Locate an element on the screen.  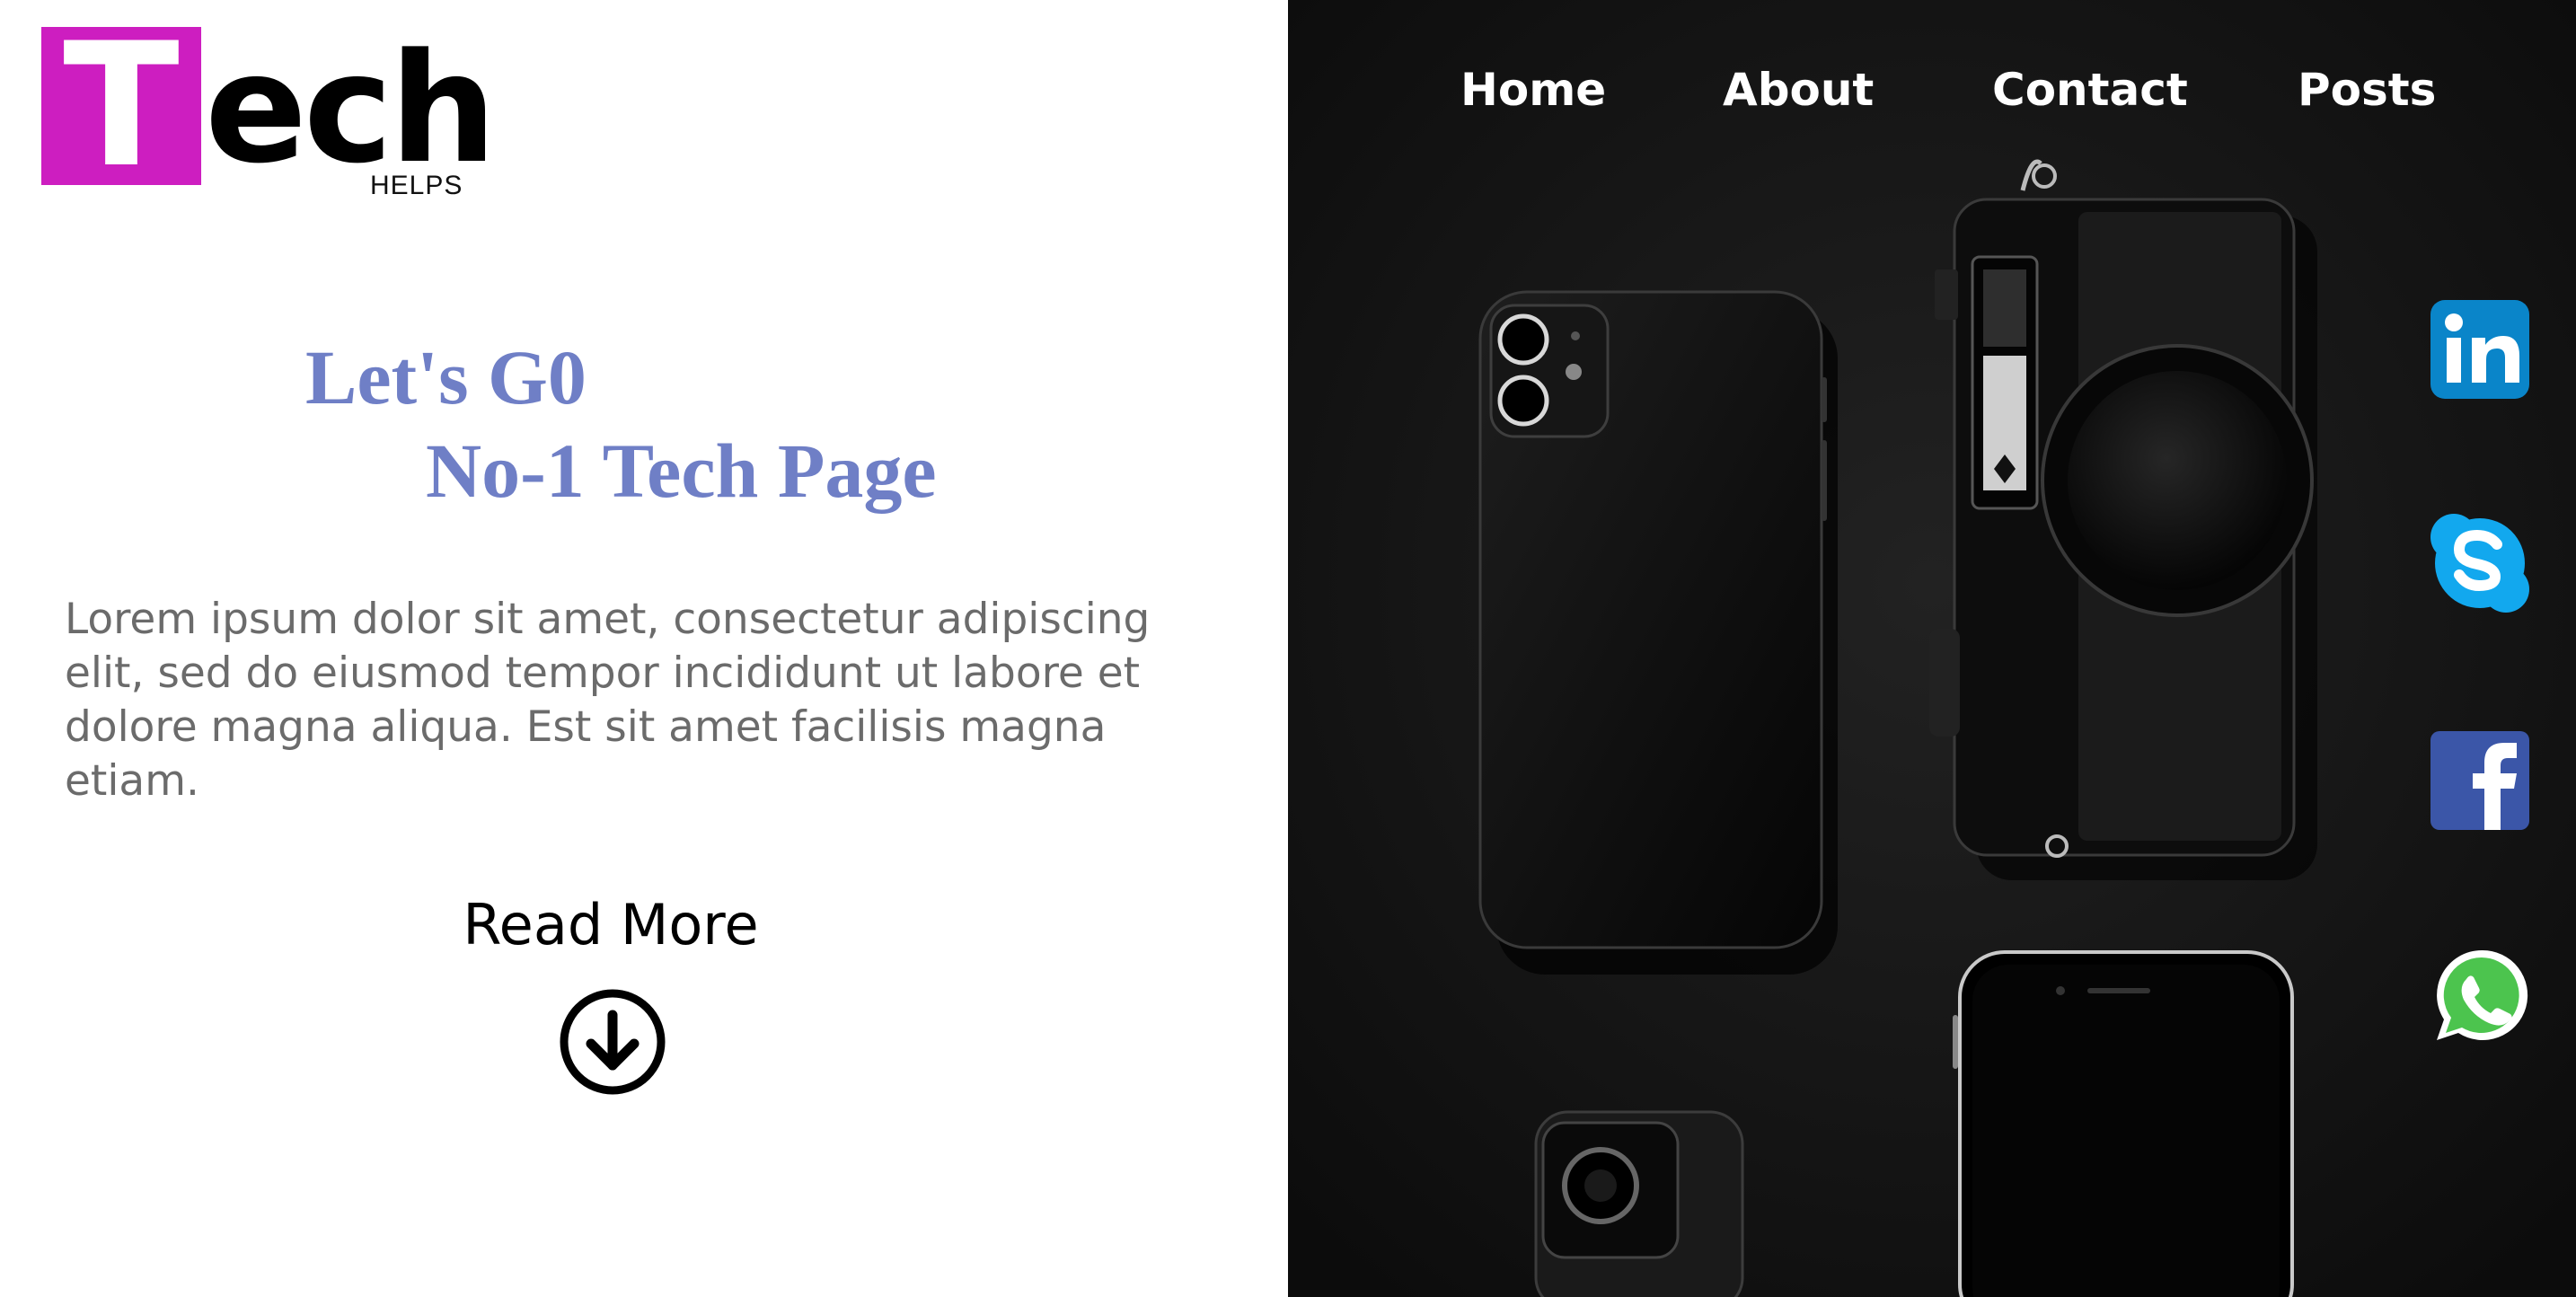
nav-home: Home is located at coordinates (1533, 90).